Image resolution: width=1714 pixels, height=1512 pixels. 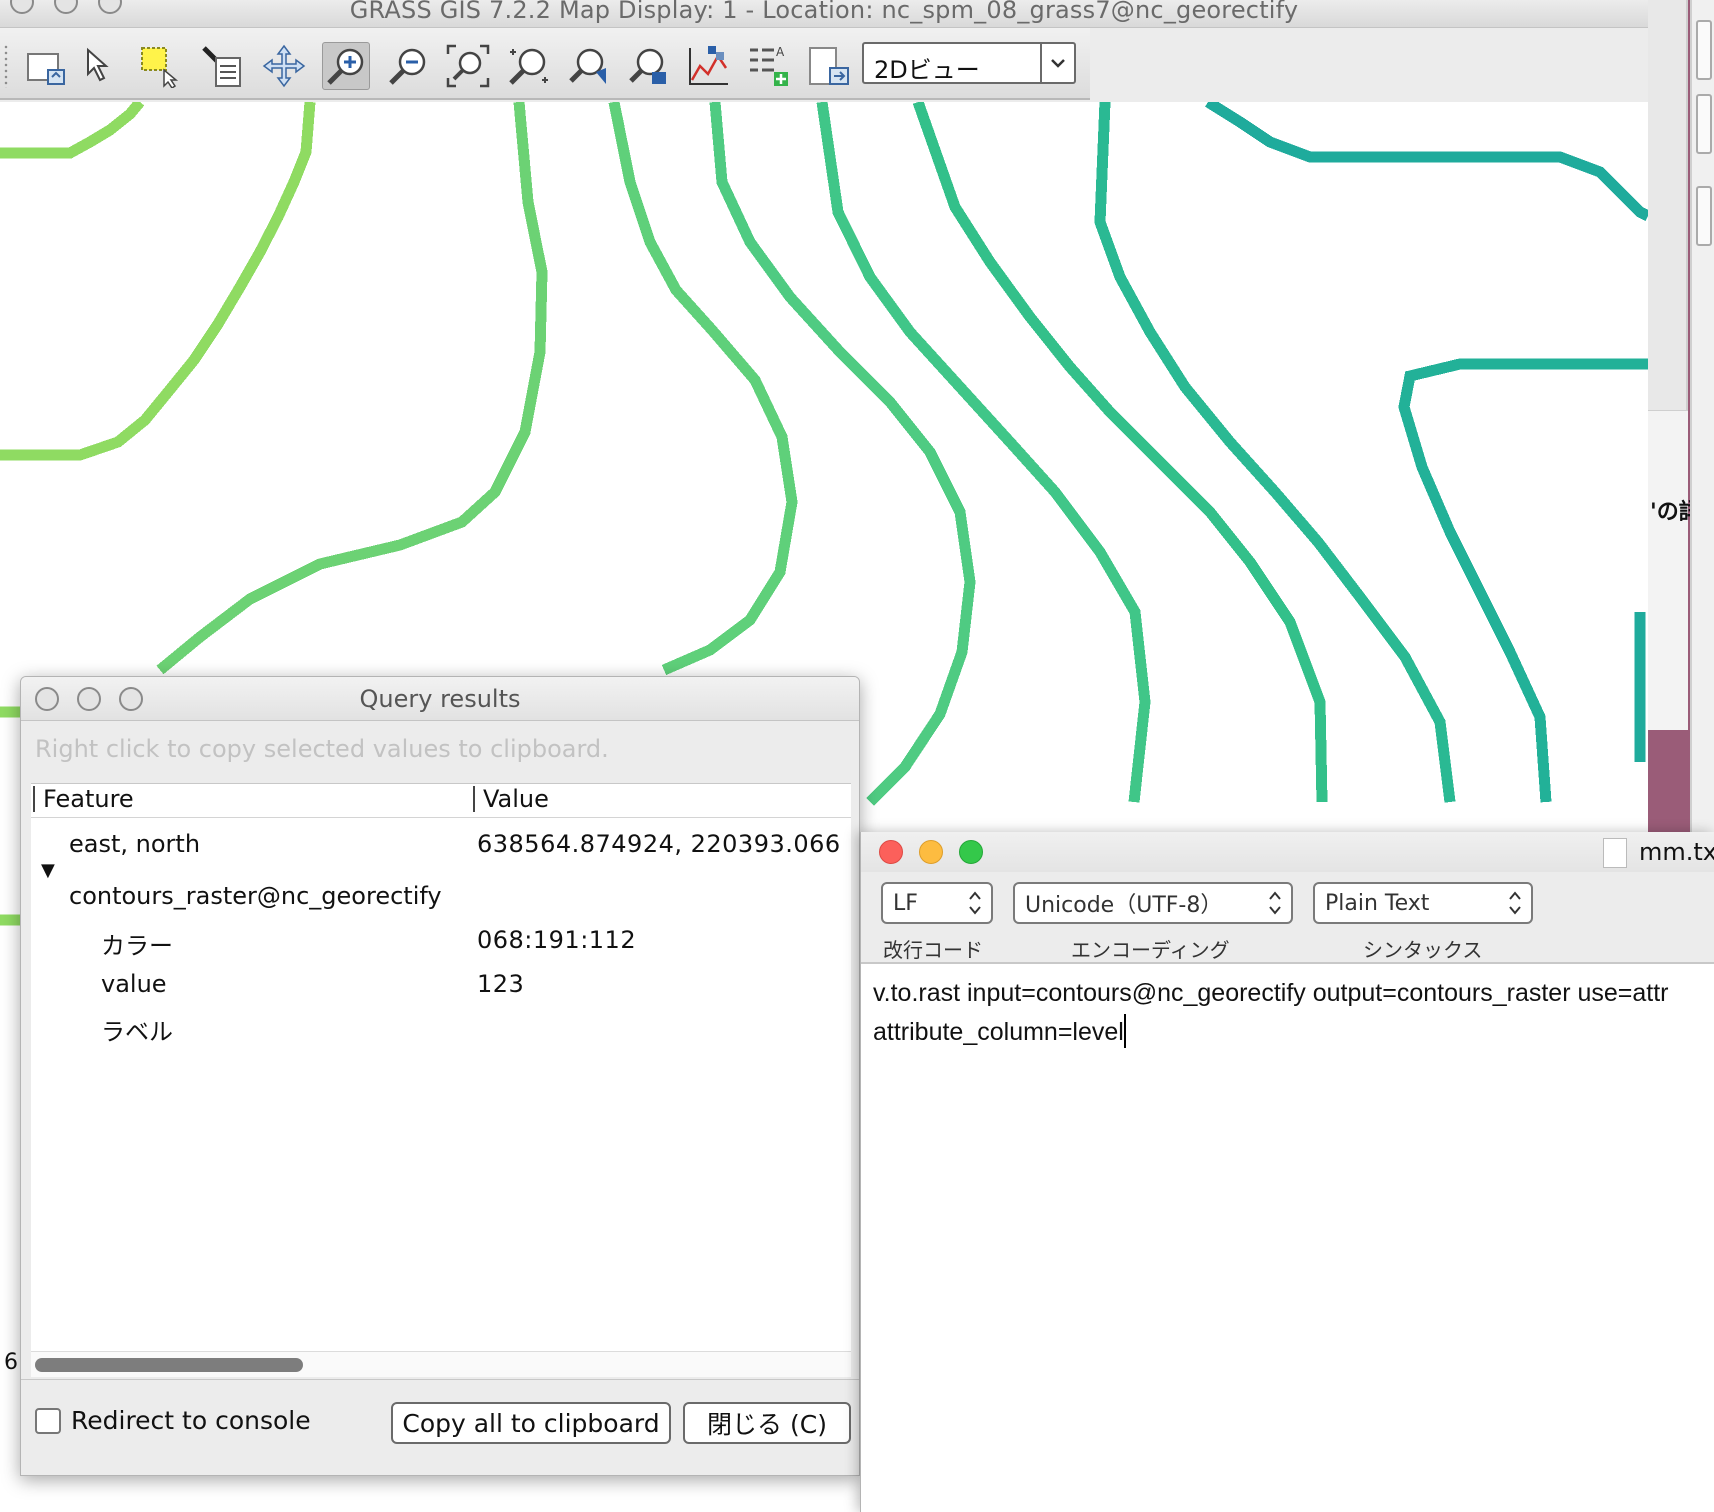 I want to click on select-icon, so click(x=160, y=67).